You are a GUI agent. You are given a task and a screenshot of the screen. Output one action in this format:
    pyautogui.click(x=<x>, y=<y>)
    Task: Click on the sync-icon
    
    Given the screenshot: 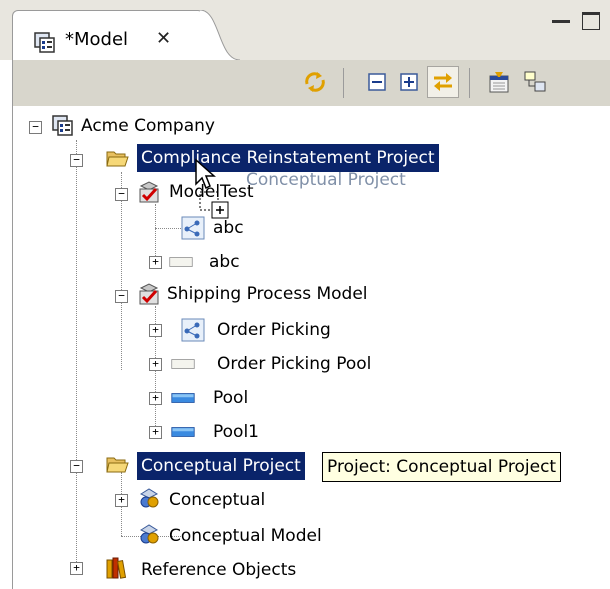 What is the action you would take?
    pyautogui.click(x=315, y=82)
    